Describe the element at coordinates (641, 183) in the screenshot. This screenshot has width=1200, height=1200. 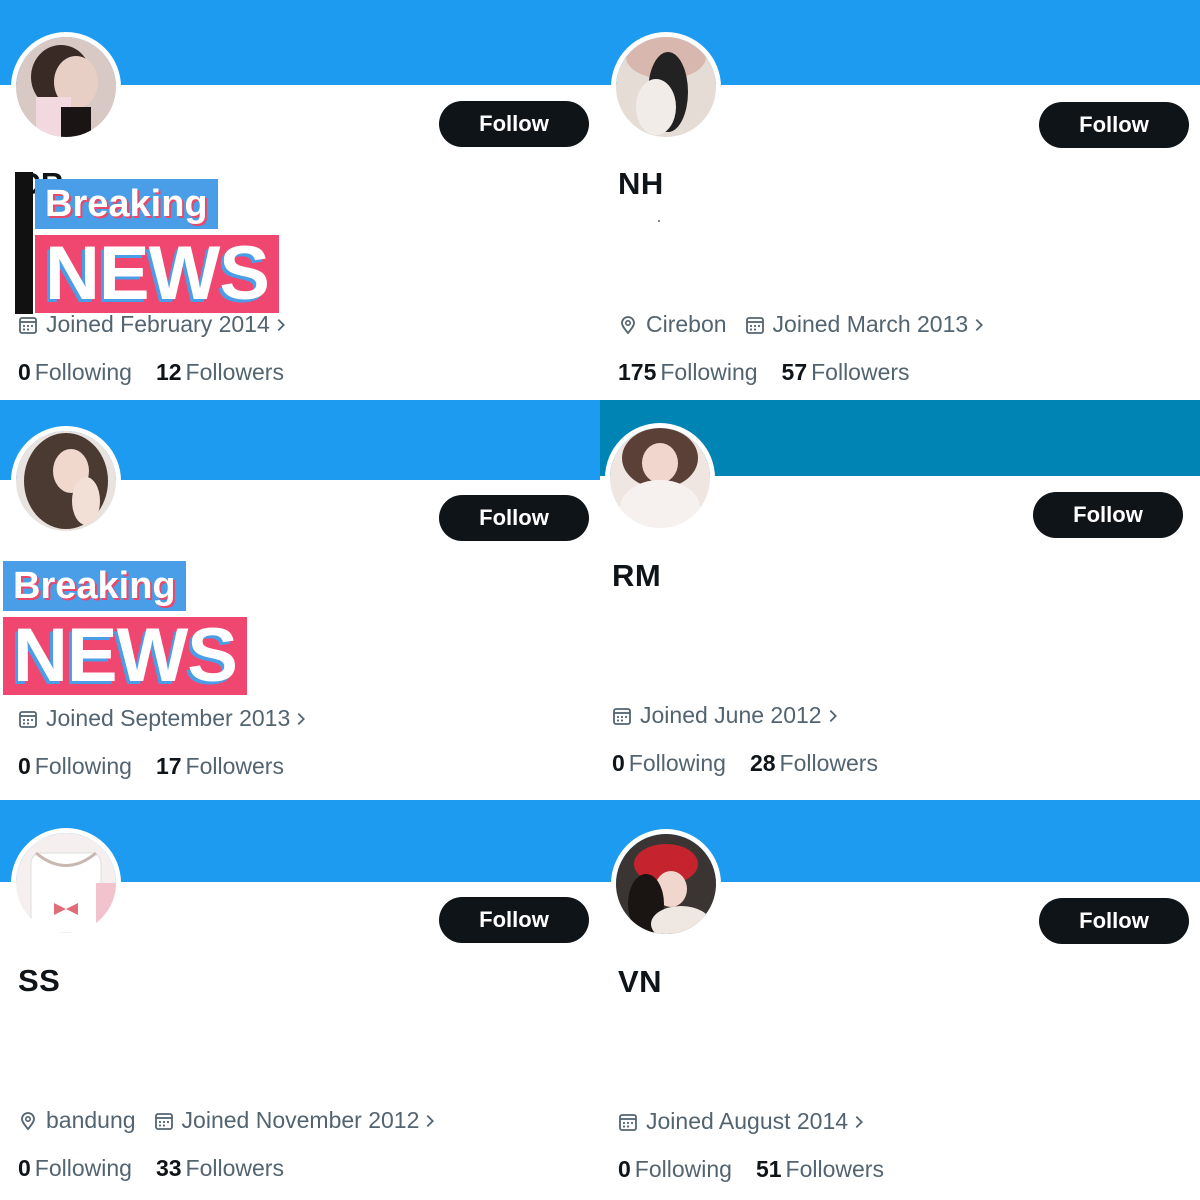
I see `display-name: NH` at that location.